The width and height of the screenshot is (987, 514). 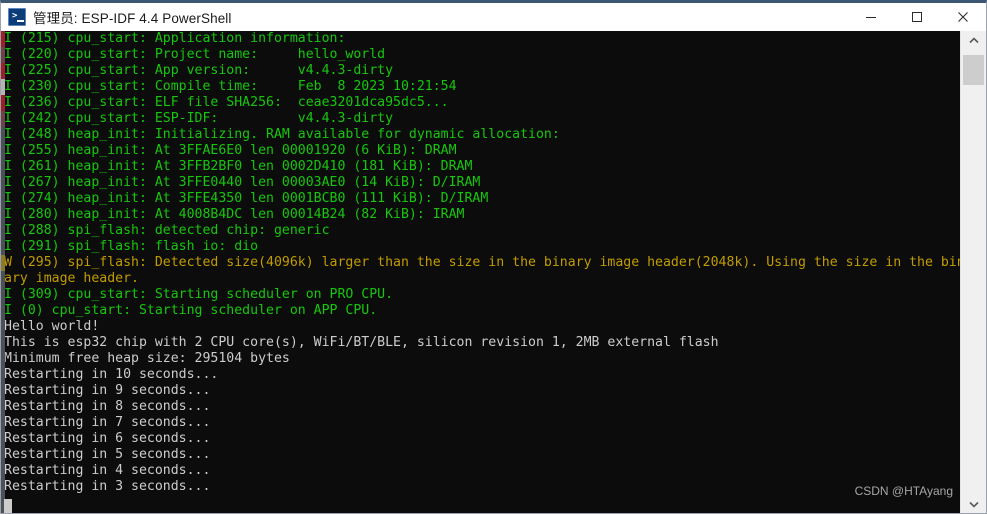 I want to click on window-controls, so click(x=917, y=17).